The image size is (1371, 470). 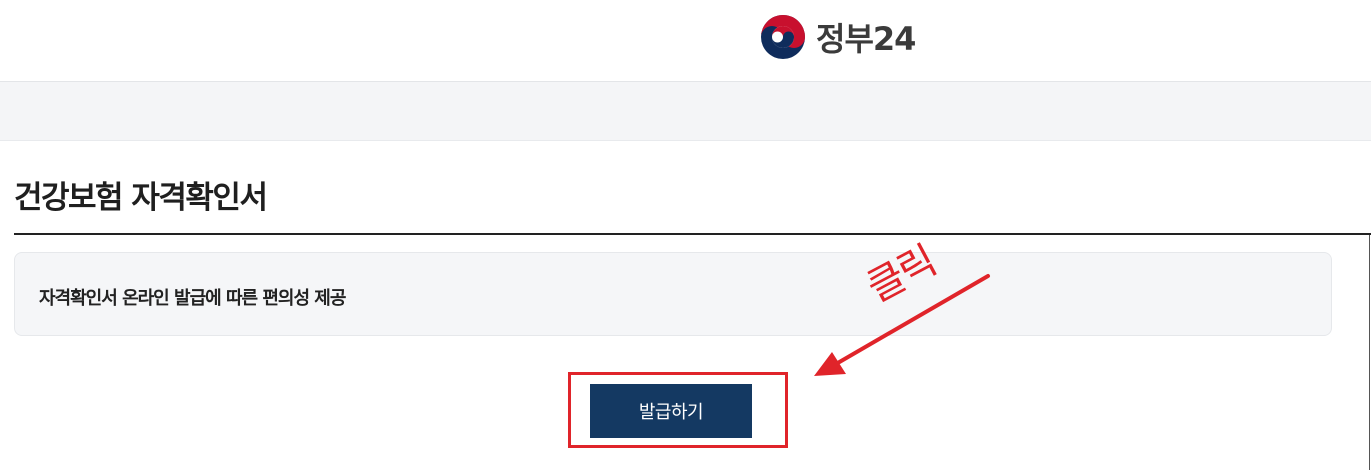 I want to click on subnav-bar, so click(x=685, y=111).